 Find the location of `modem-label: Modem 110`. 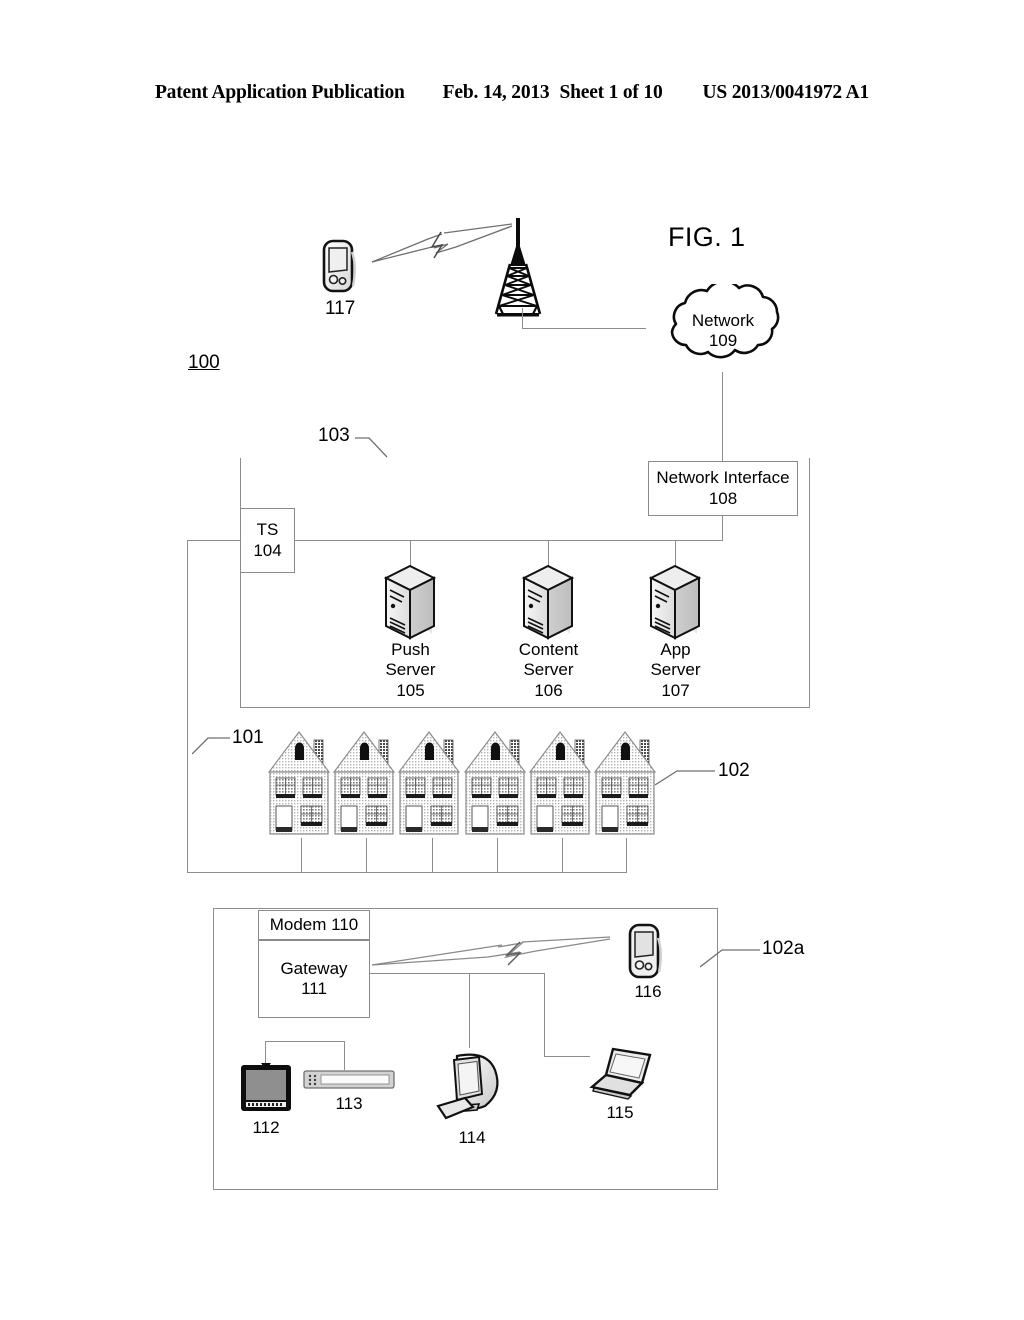

modem-label: Modem 110 is located at coordinates (314, 924).